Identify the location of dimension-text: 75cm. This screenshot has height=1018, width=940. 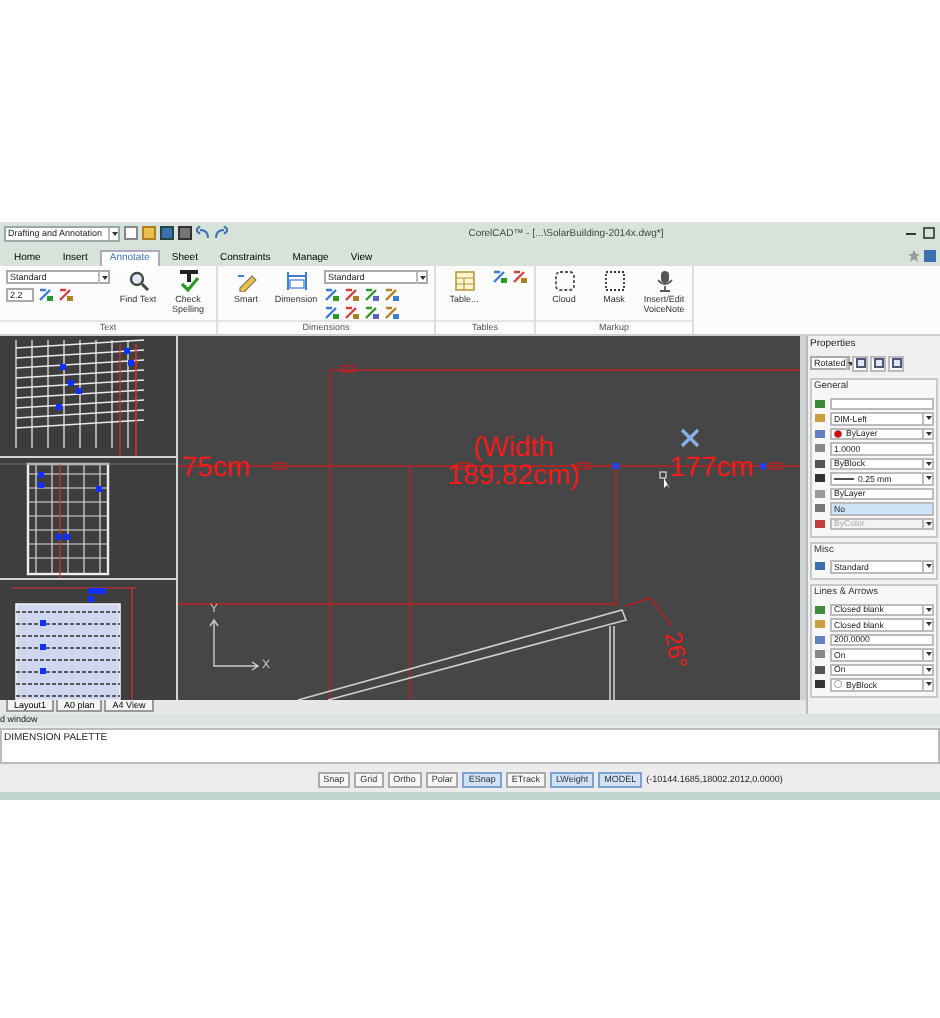
(216, 466).